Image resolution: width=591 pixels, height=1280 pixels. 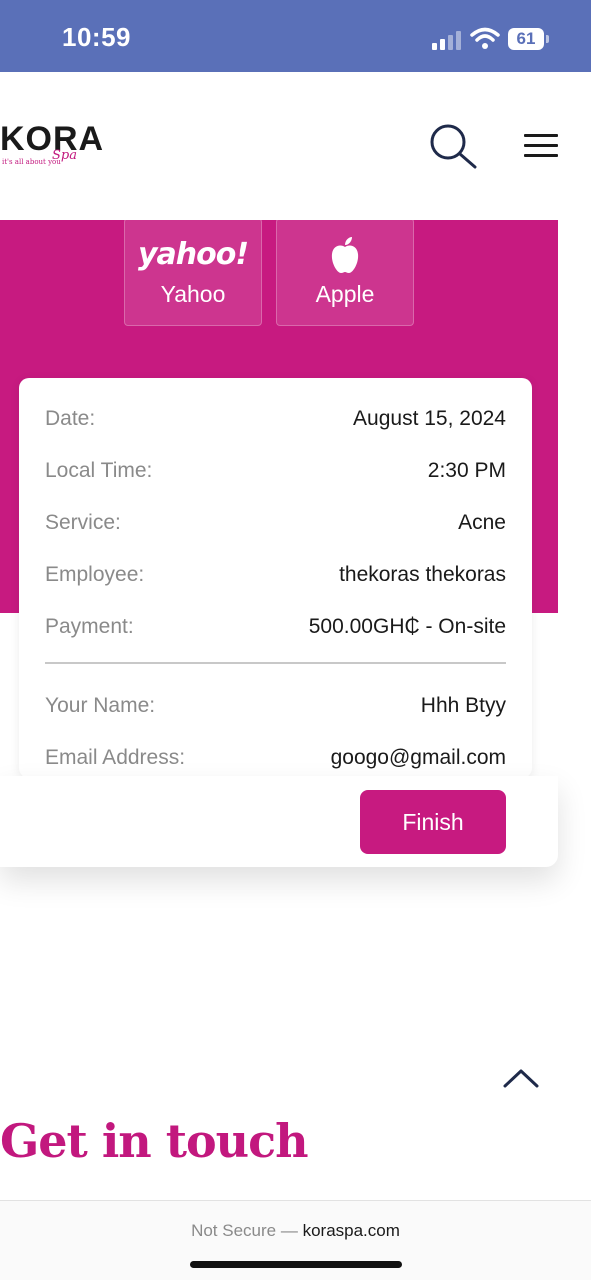 I want to click on browser-url-bar: Not Secure — koraspa.com, so click(x=295, y=1240).